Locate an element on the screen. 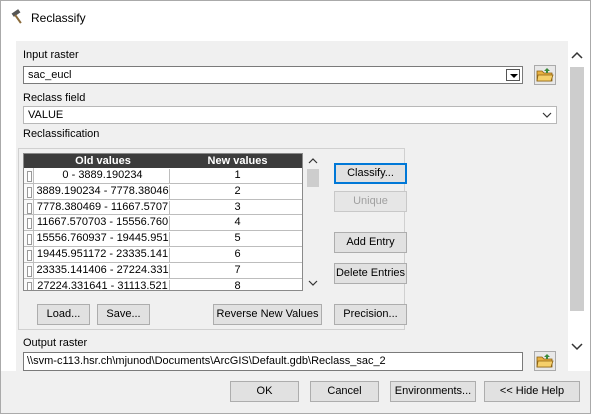 The height and width of the screenshot is (414, 591). reclass-field-combo: VALUE is located at coordinates (290, 115).